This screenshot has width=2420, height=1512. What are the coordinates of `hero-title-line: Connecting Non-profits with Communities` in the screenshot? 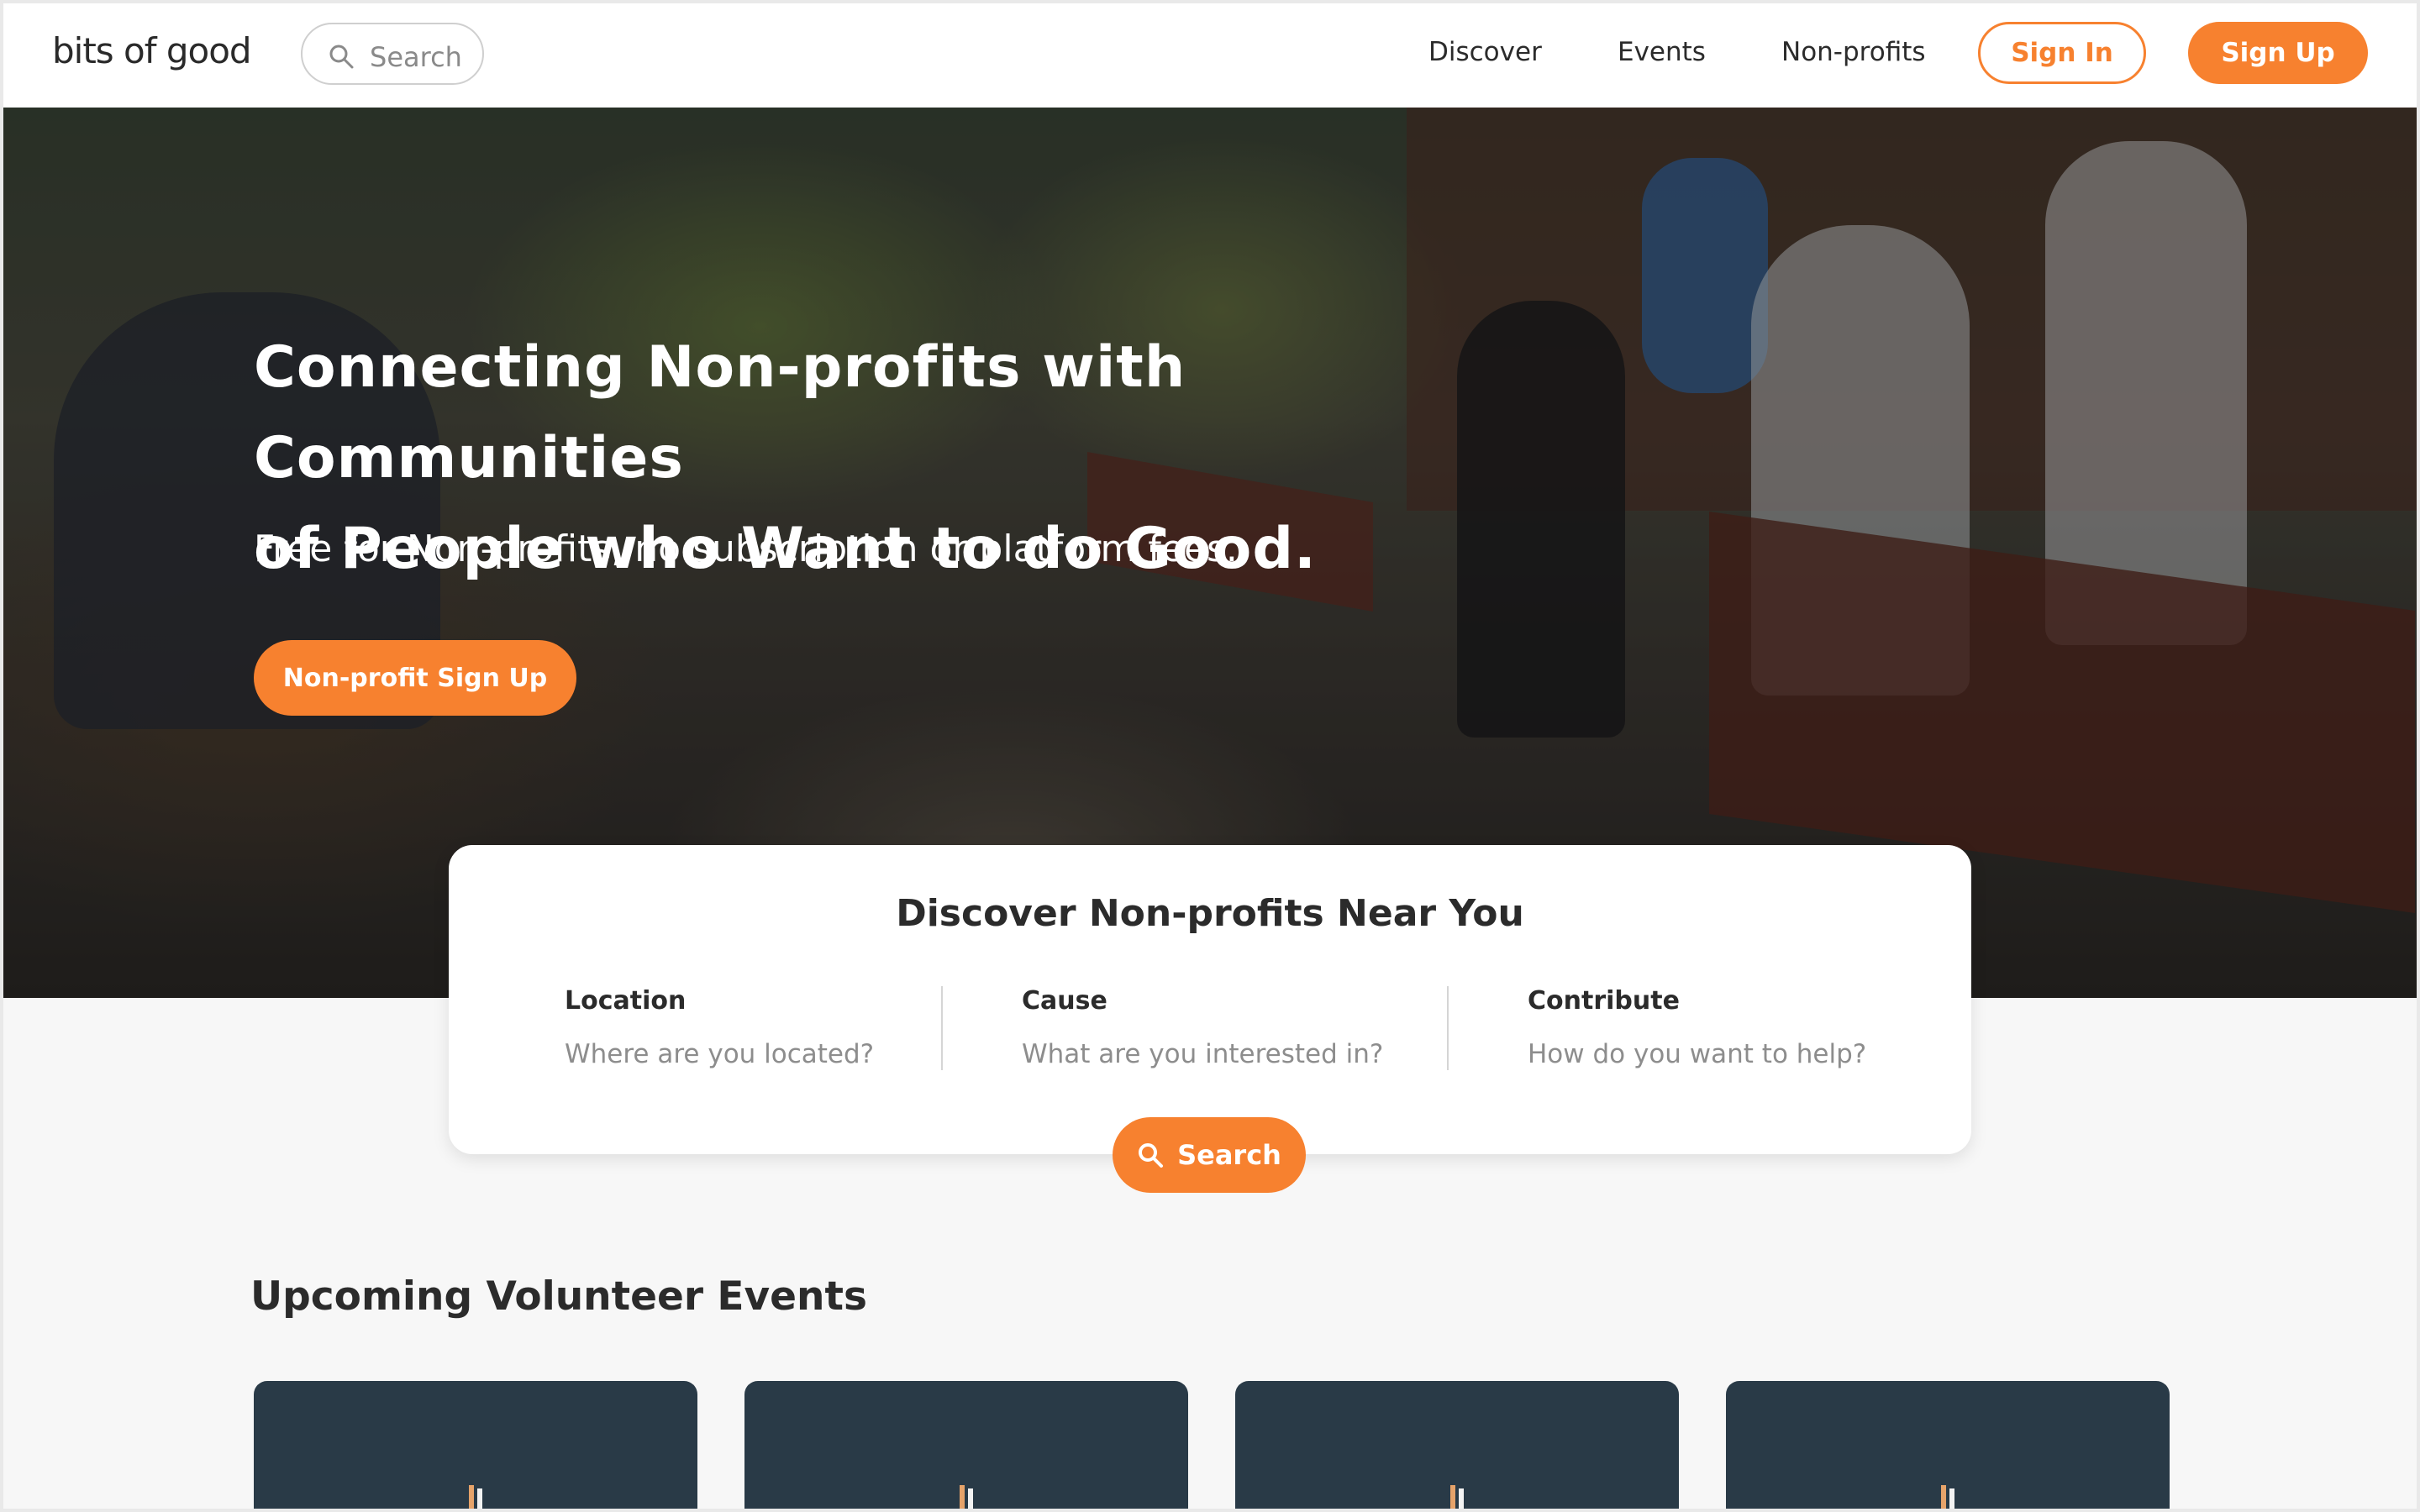 It's located at (720, 412).